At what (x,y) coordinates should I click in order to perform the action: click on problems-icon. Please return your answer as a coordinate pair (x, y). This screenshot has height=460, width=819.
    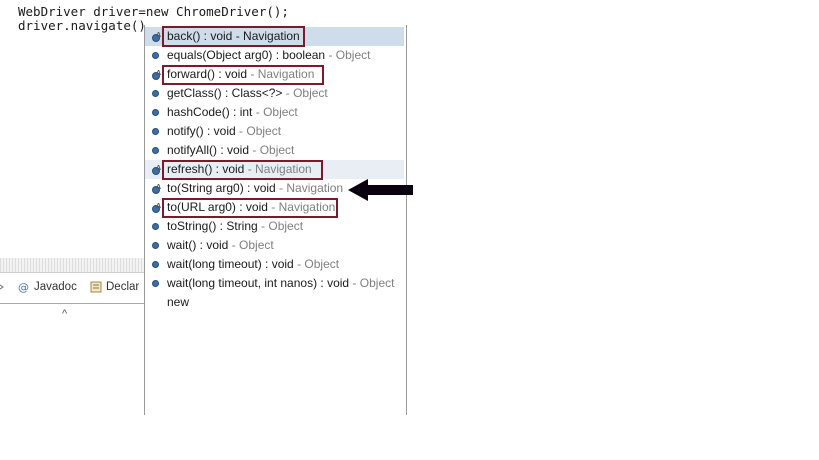
    Looking at the image, I should click on (2, 287).